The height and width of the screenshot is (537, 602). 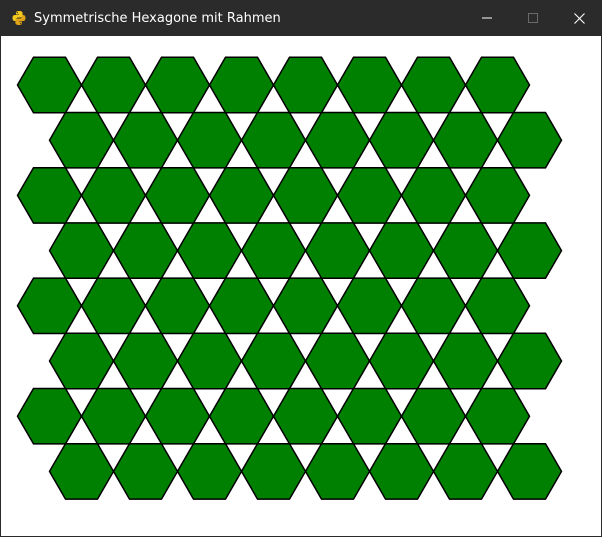 I want to click on close-button, so click(x=579, y=18).